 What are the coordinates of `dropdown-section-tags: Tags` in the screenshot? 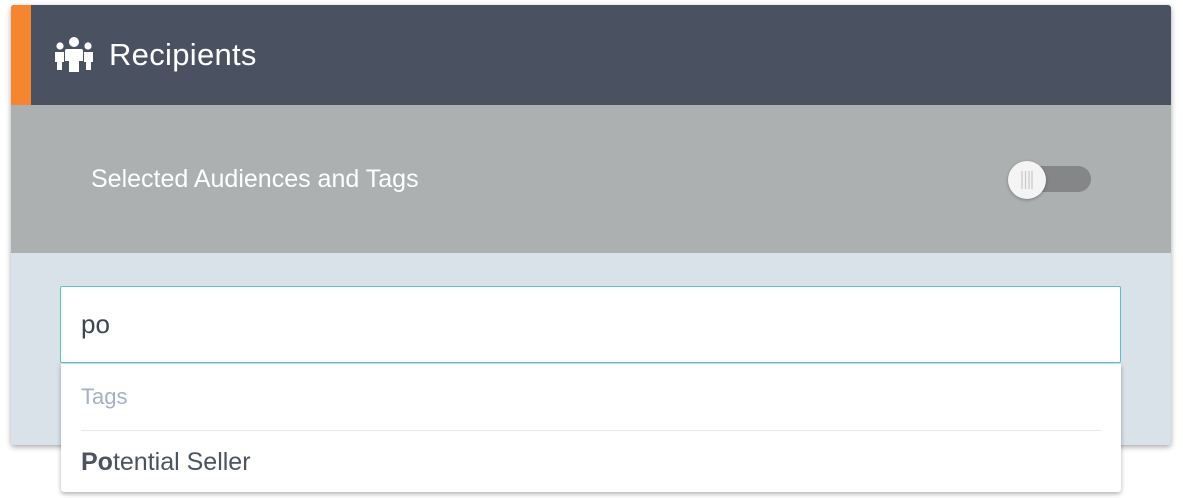 It's located at (104, 396).